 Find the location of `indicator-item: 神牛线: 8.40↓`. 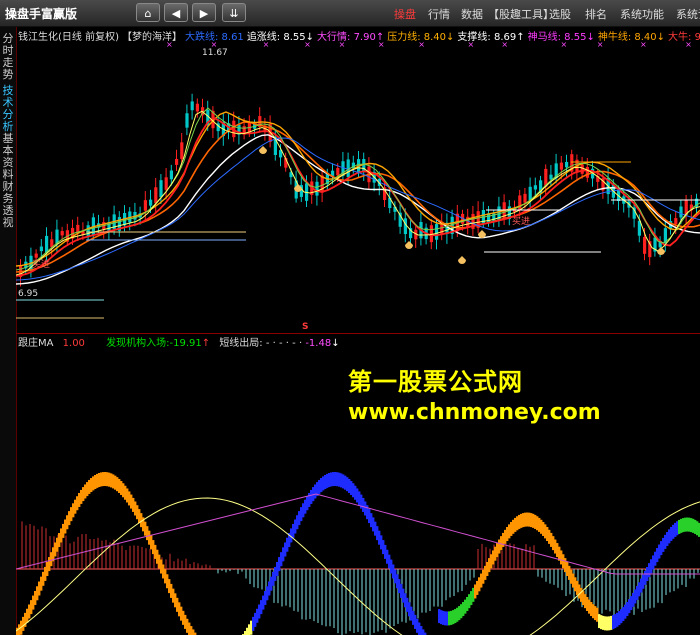

indicator-item: 神牛线: 8.40↓ is located at coordinates (631, 37).